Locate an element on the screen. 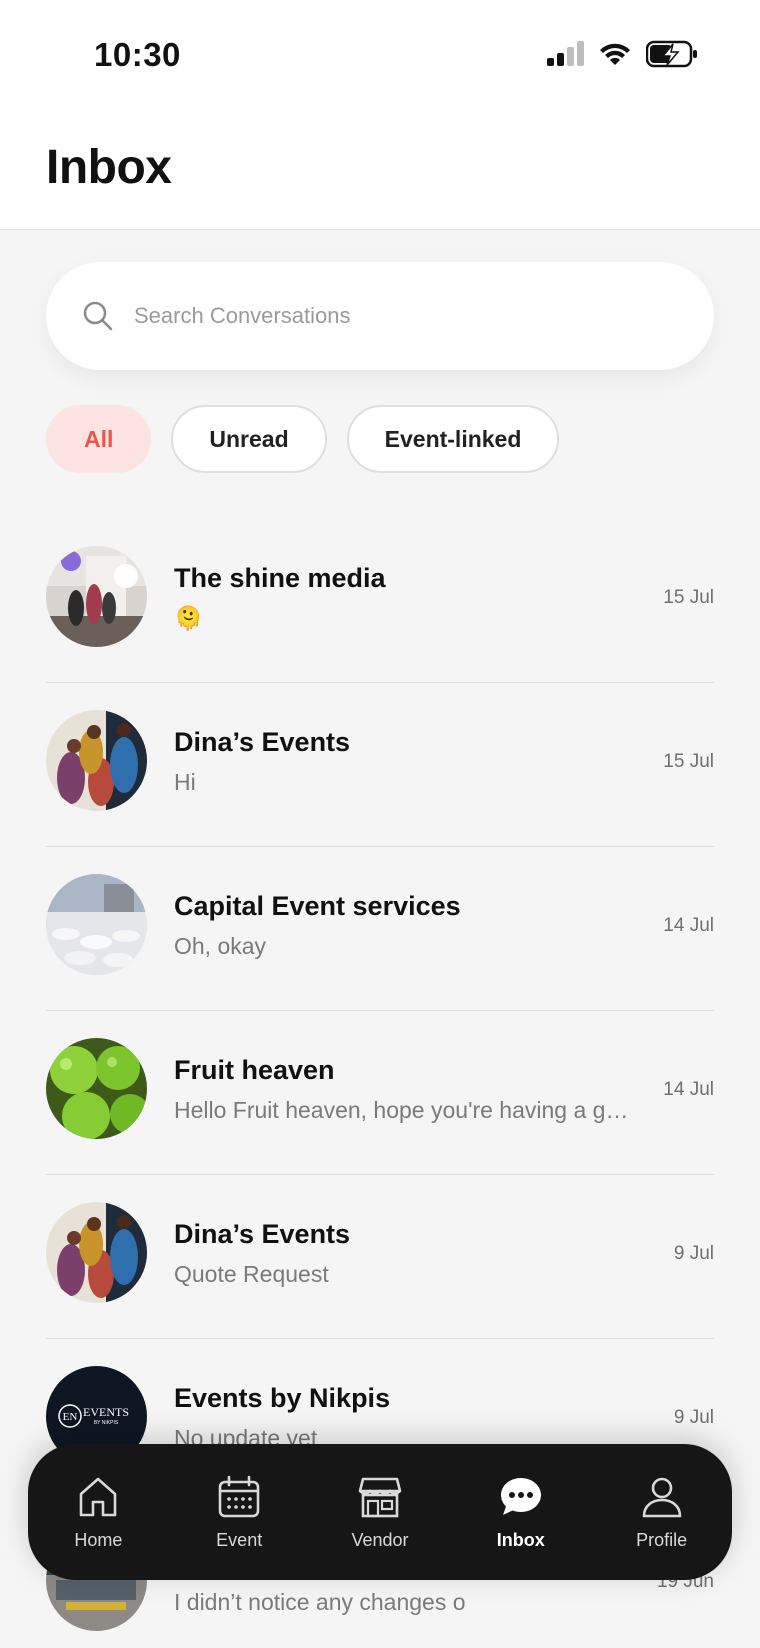  page-title: Inbox is located at coordinates (109, 167).